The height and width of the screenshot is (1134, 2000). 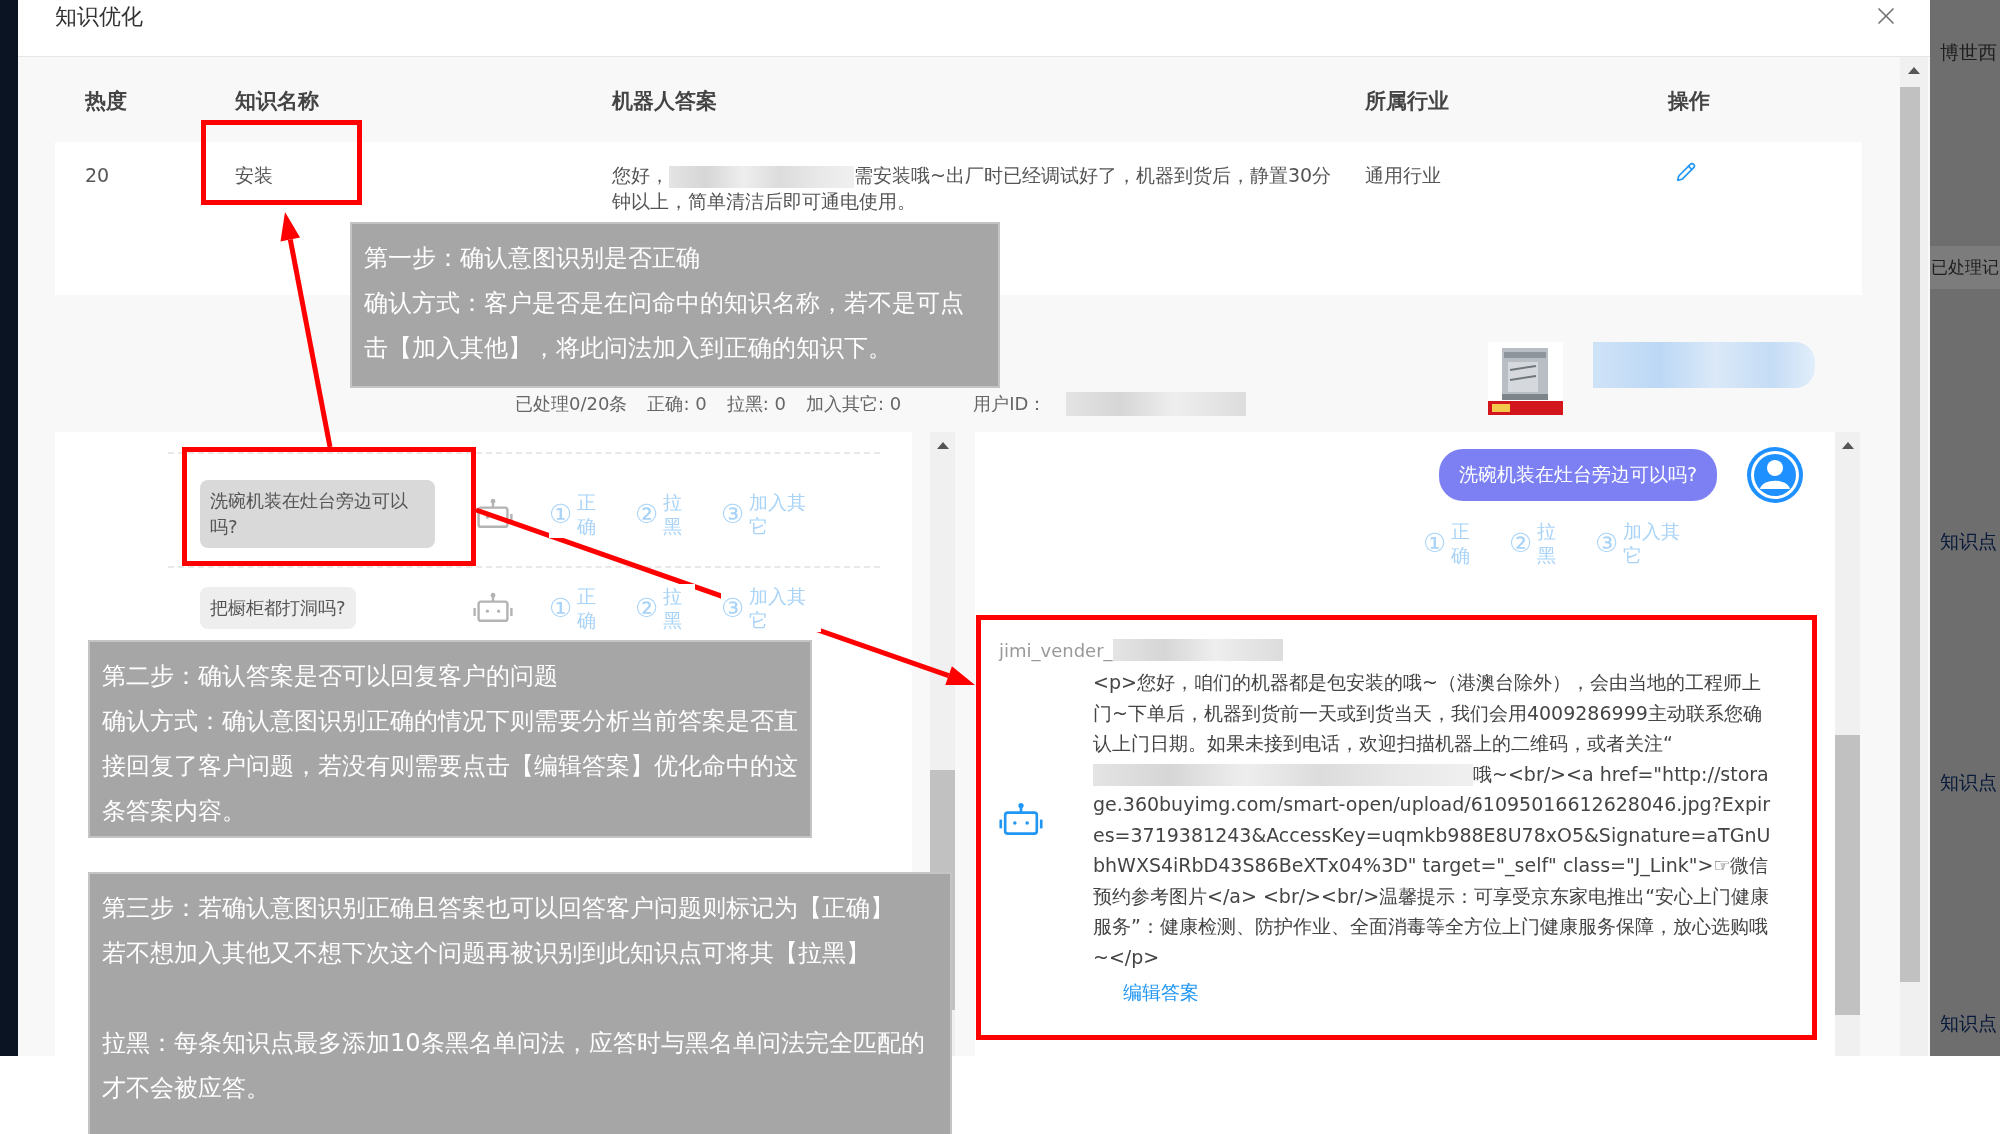 I want to click on answer-text: <p>您好，咱们的机器都是包安装的哦~（港澳台除外），会由当地的工程师上门~下单后，机器到货前一天或到货当天，我们会用4009286999主动联系您确认上门日期。如果未接到电话，欢迎扫描机器上的二维码，或者关注“ 哦~<br/><a href="http://storage.360buyimg.com/smart-open/upload/61095016612628046.jpg?Expires=3719381243&AccessKey=uqmkb988E8U78xO5&Signature=aTGnUbhWXS4iRbD43S86BeXTx04%3D" target="_self" class="J_Link">☞微信预约参考图片</a> <br/><br/>温馨提示：可享受京东家电推出“安心上门健康服务”：健康检测、防护作业、全面消毒等全方位上门健康服务保障，放心选购哦~</p>, so click(x=1432, y=820).